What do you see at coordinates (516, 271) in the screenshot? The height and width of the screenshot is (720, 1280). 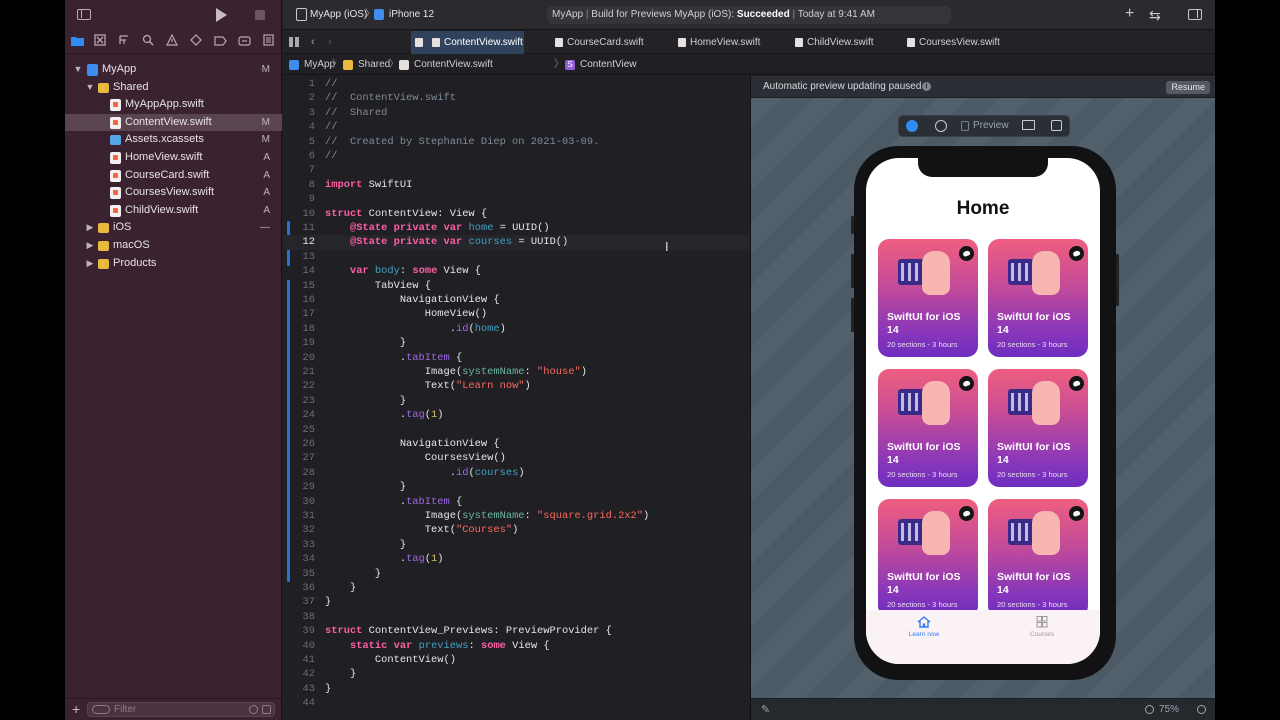 I see `code-line: 14 var body: some View {` at bounding box center [516, 271].